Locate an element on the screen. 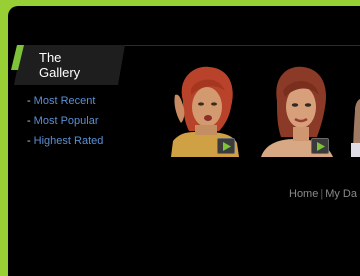 The height and width of the screenshot is (276, 360). page-title: The Gallery is located at coordinates (79, 65).